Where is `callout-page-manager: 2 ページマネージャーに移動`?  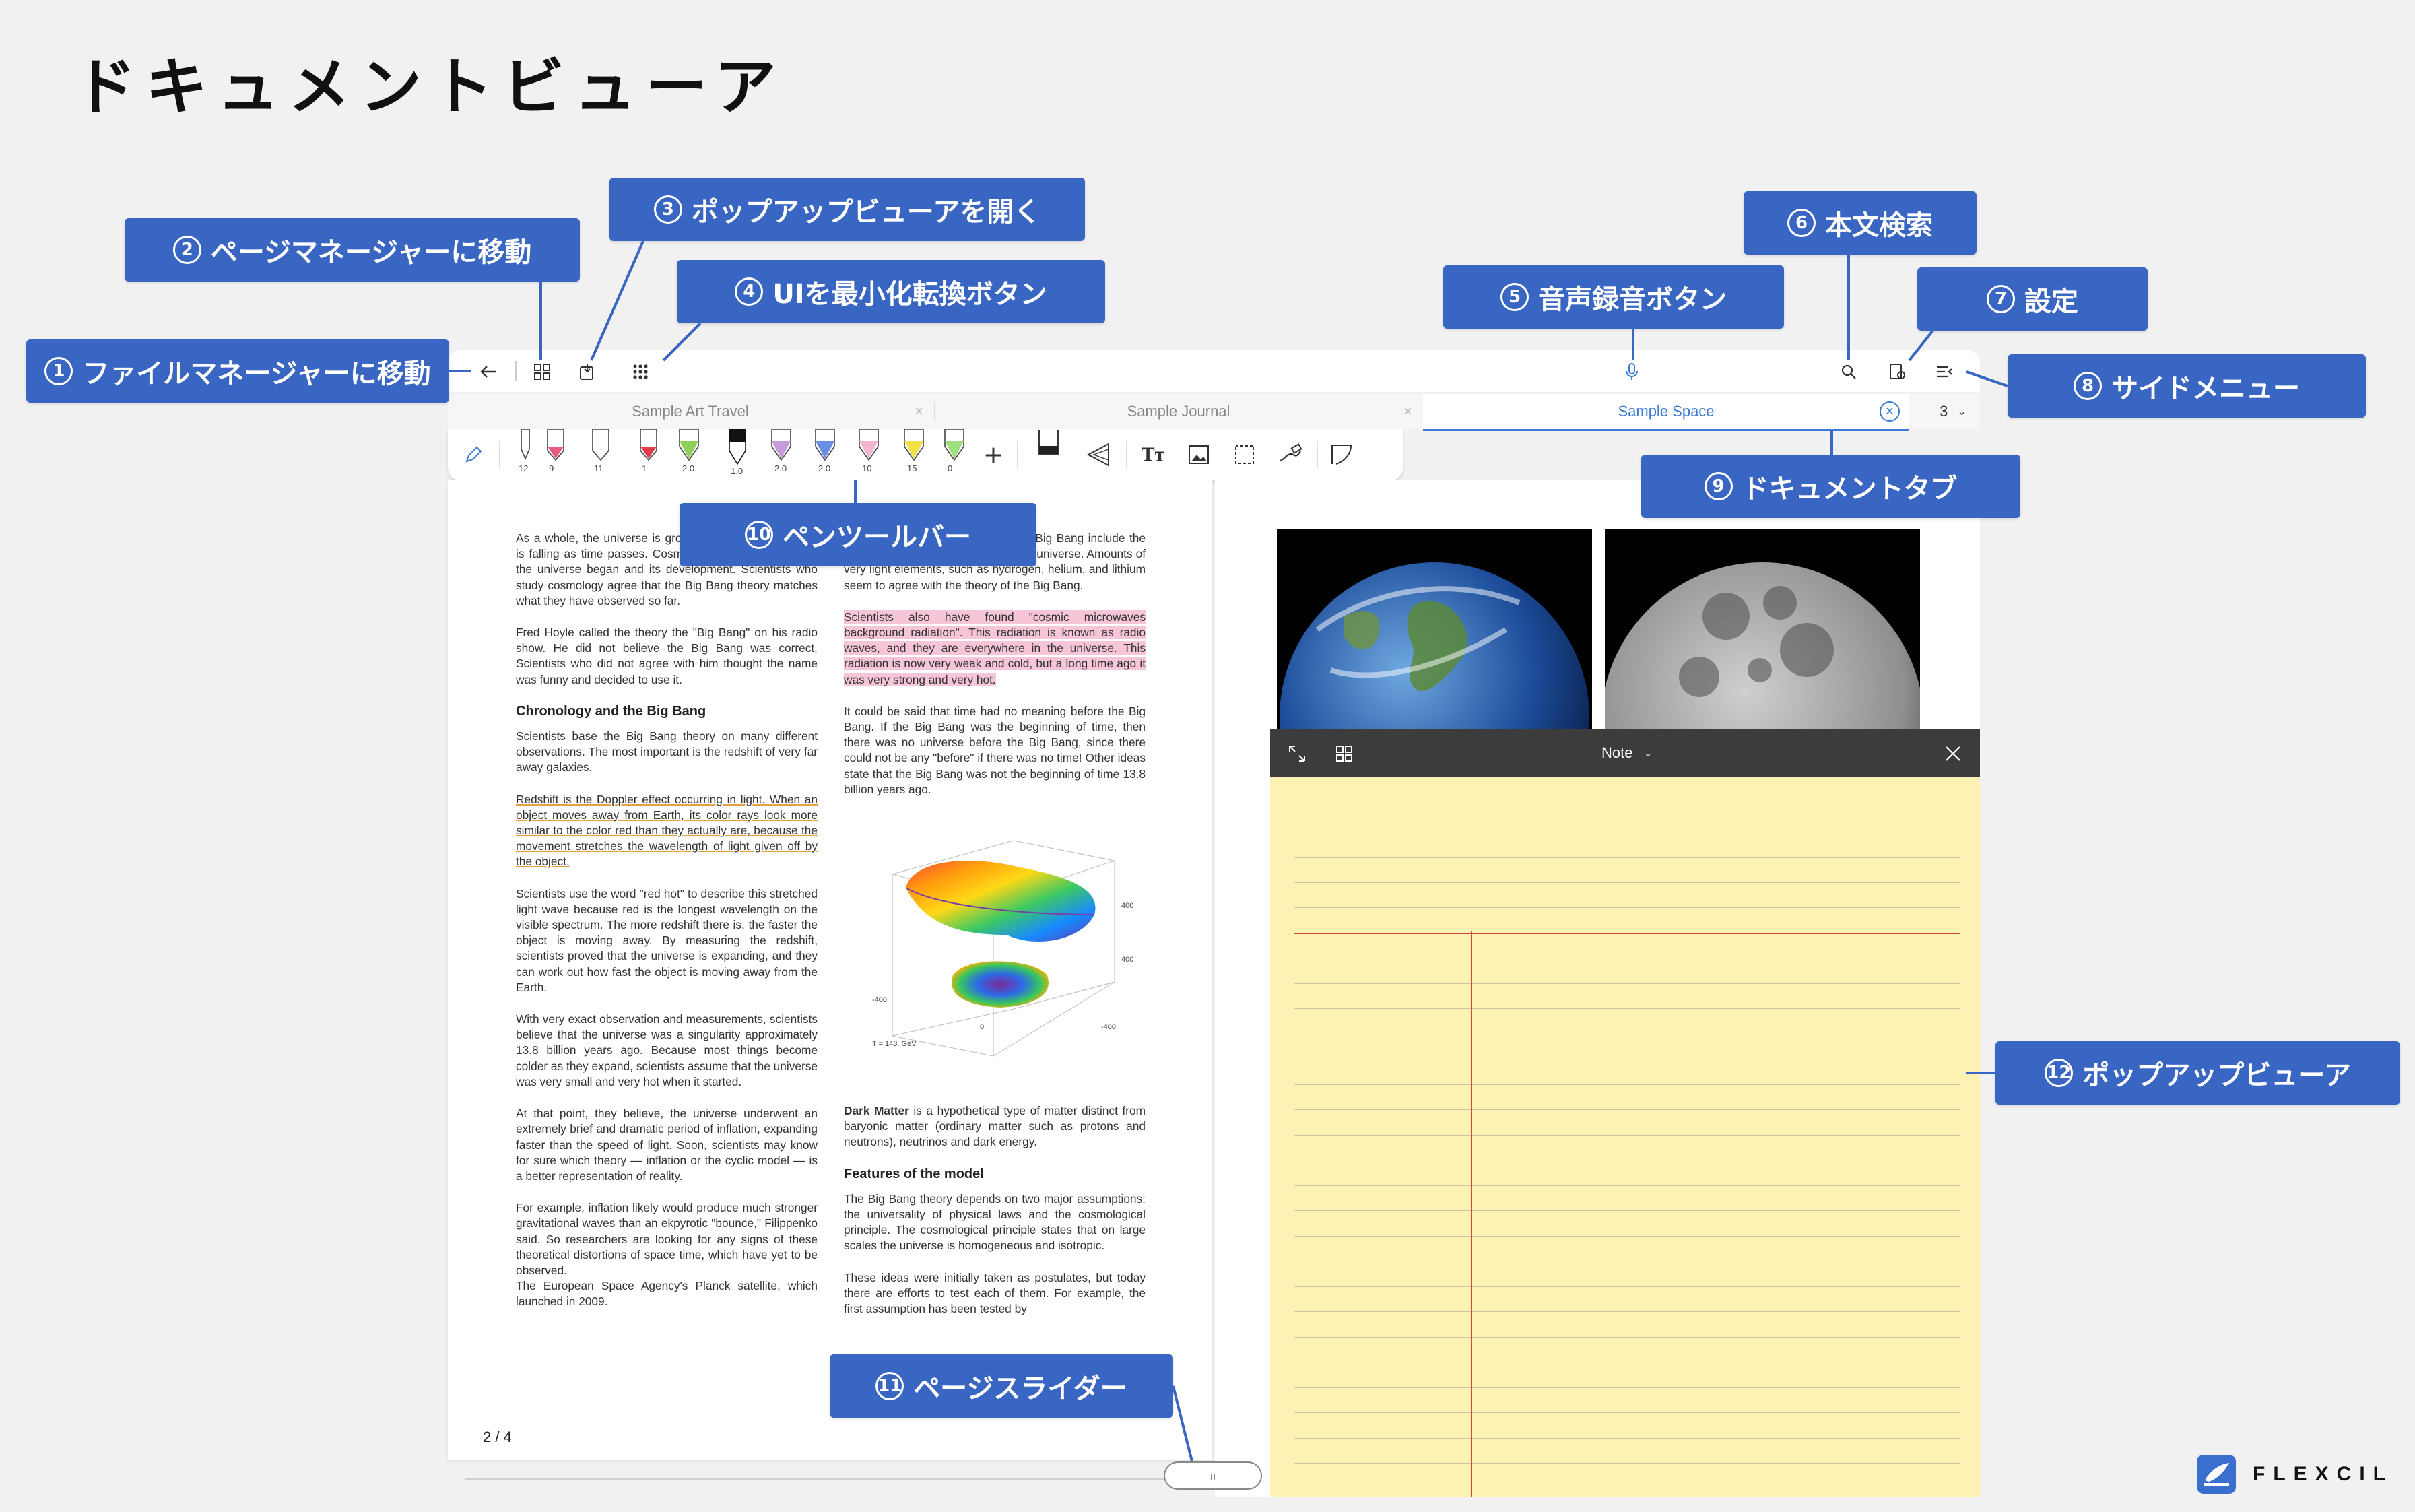 callout-page-manager: 2 ページマネージャーに移動 is located at coordinates (353, 250).